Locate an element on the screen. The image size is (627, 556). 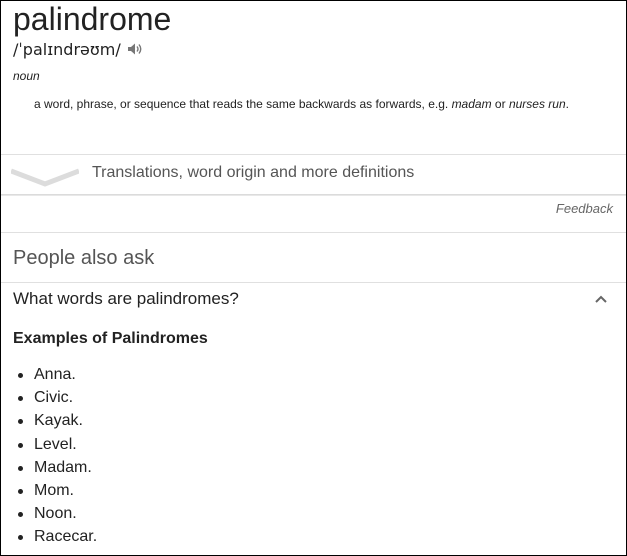
people-also-ask-heading: People also ask is located at coordinates (84, 258).